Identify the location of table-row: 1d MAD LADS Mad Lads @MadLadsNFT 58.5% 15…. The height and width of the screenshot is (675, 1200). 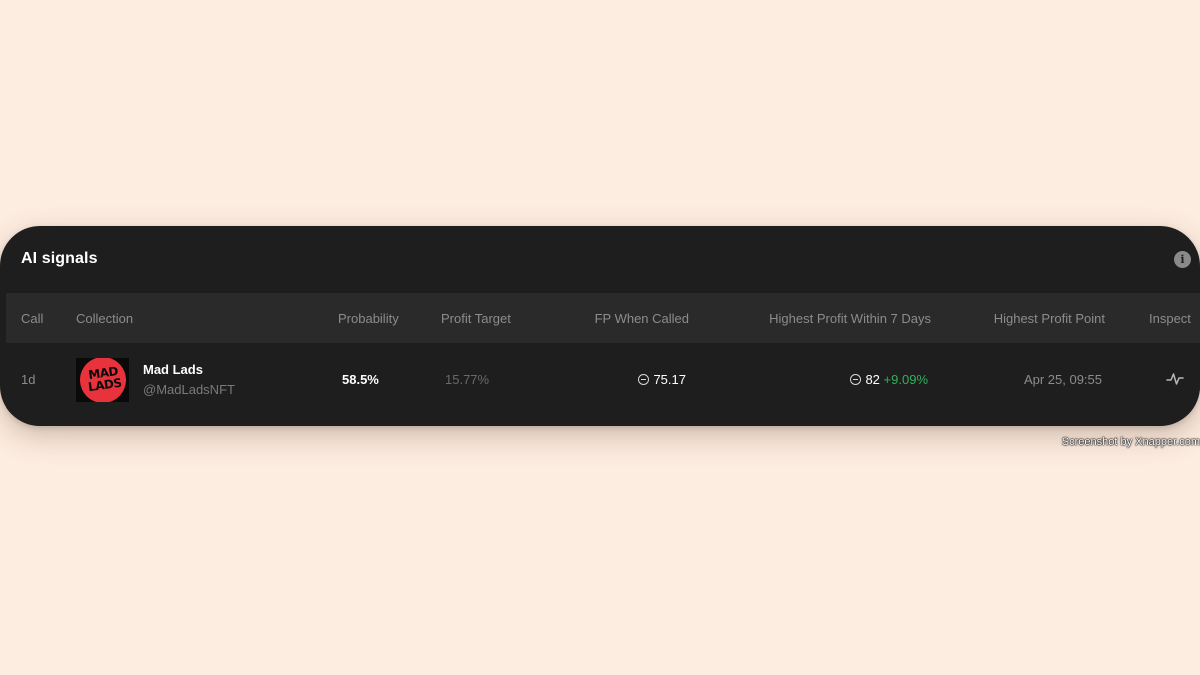
(603, 380).